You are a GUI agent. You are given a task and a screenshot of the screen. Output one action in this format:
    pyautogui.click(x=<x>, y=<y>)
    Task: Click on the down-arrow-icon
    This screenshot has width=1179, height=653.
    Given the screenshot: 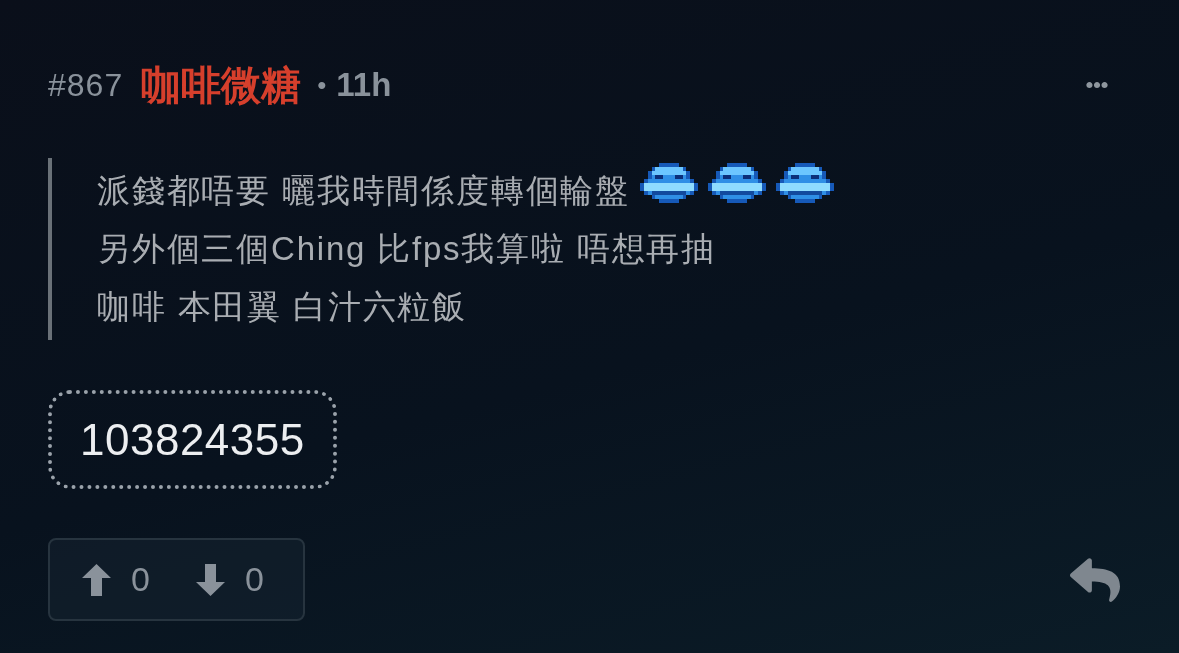 What is the action you would take?
    pyautogui.click(x=210, y=579)
    